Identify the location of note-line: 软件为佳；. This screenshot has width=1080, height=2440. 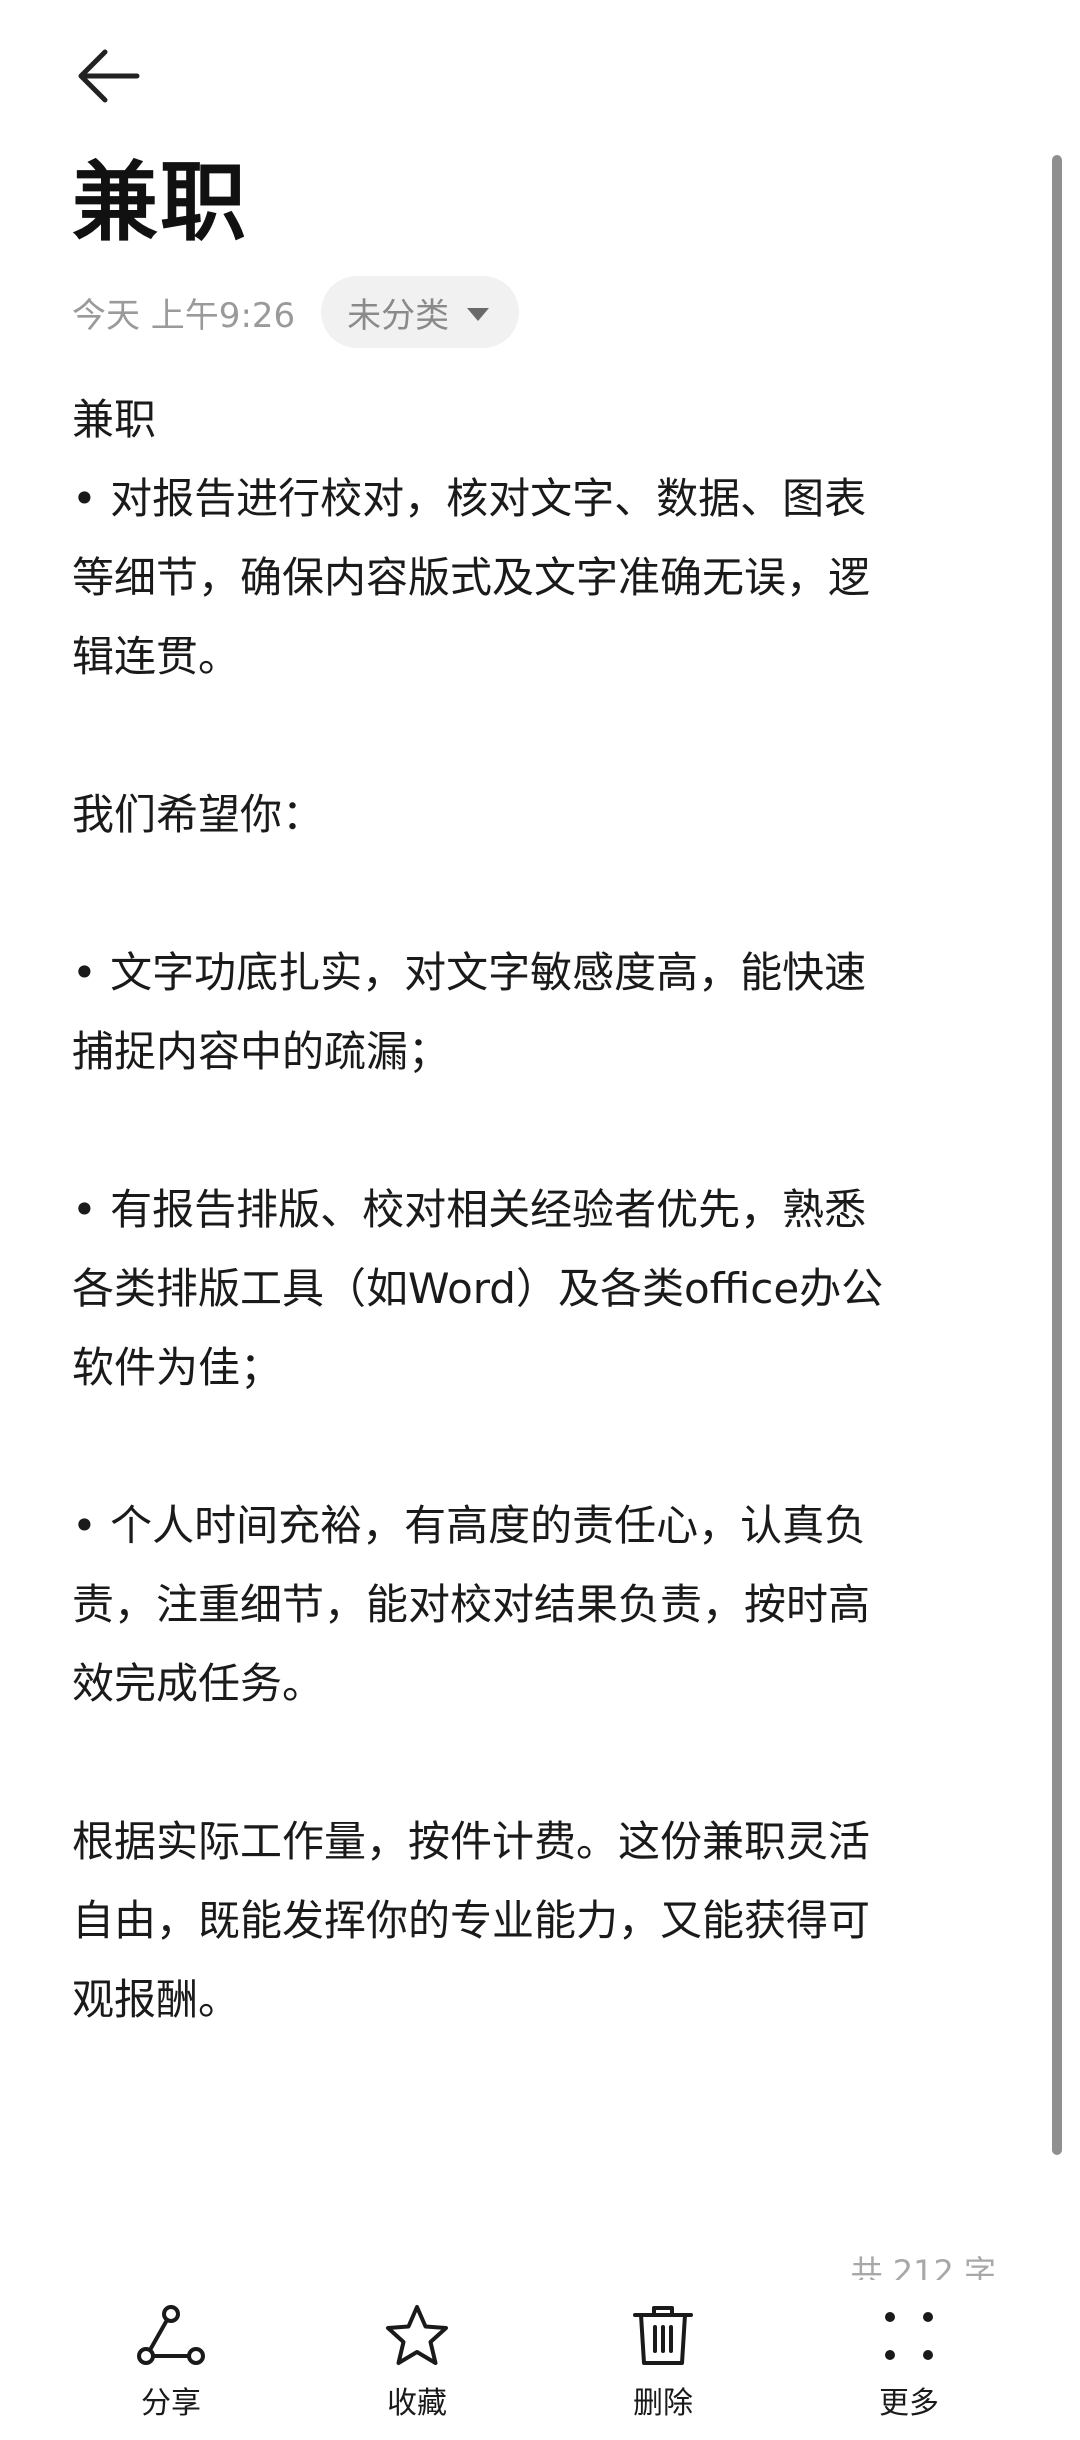
(177, 1367).